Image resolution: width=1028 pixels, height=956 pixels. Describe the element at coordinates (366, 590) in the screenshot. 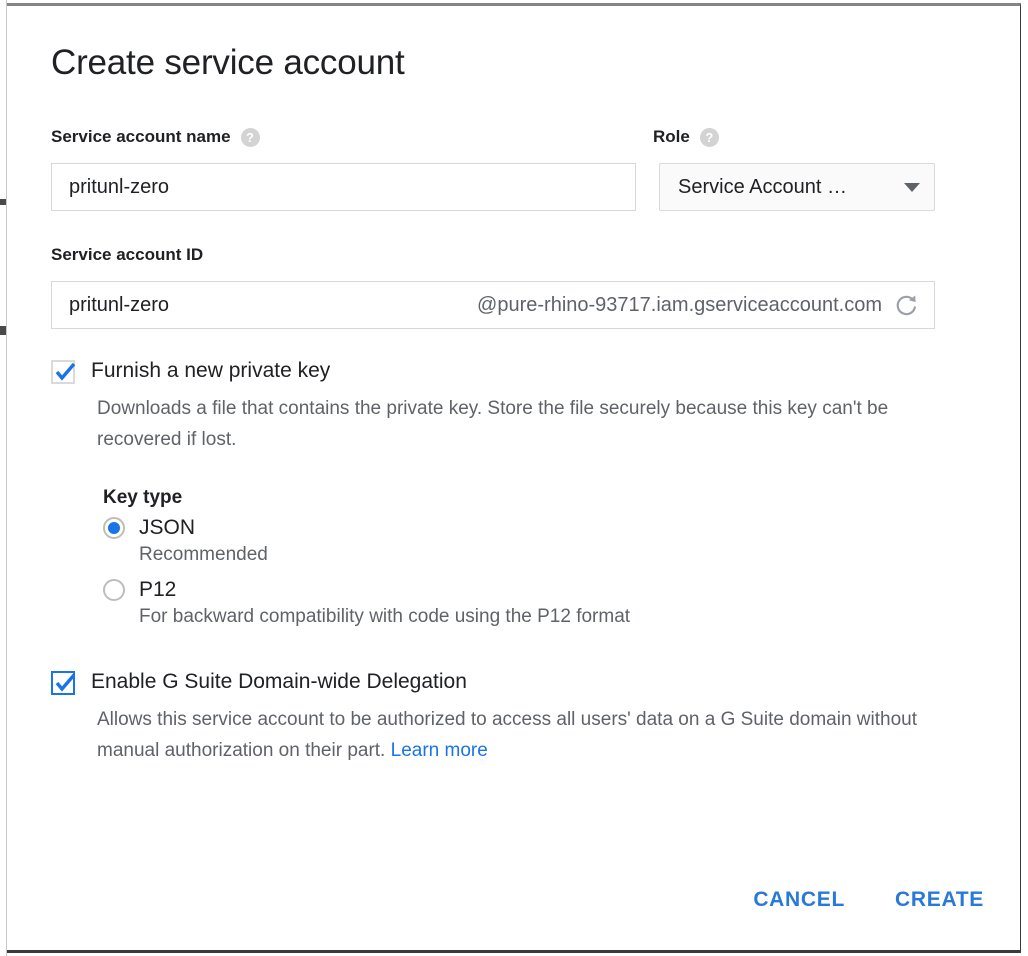

I see `key-type-option-p12: P12` at that location.